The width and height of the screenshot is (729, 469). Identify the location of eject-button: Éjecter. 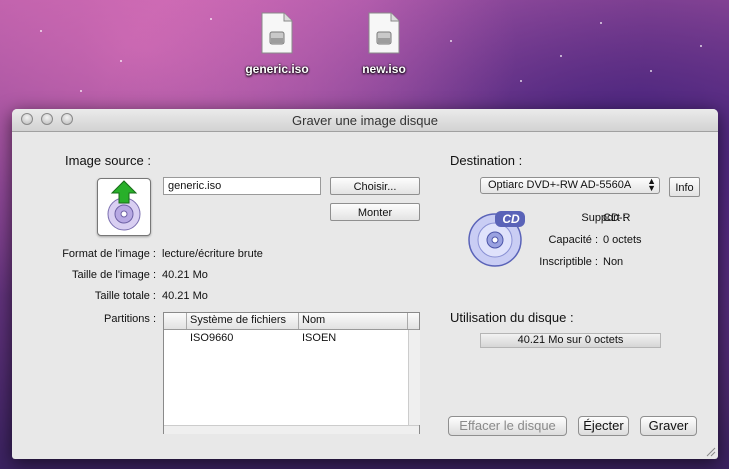
(603, 426).